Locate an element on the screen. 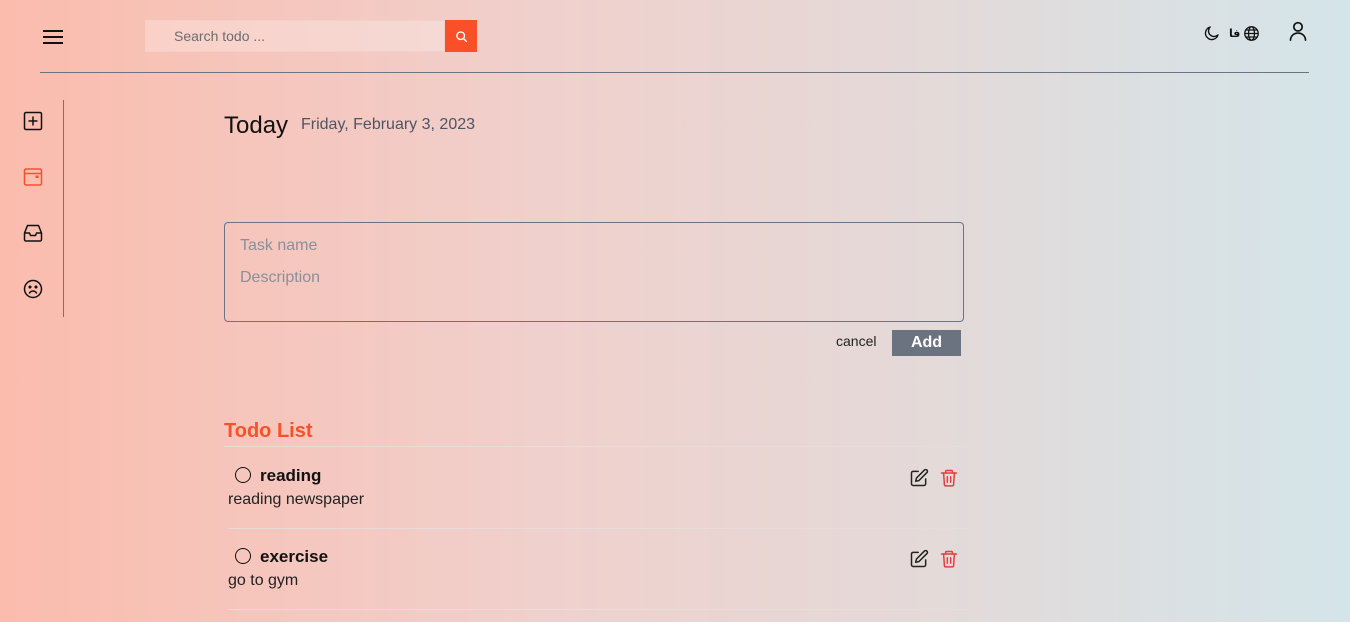 The image size is (1350, 622). hamburger-menu-icon is located at coordinates (53, 37).